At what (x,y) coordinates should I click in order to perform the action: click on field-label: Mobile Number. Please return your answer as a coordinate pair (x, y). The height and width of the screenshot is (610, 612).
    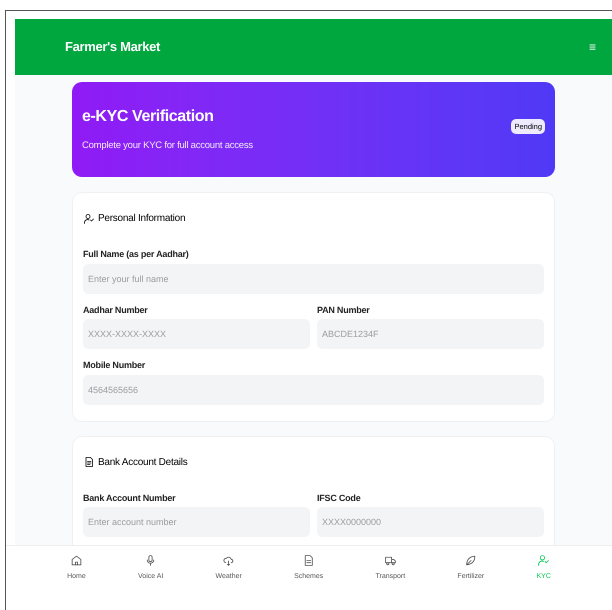
    Looking at the image, I should click on (114, 365).